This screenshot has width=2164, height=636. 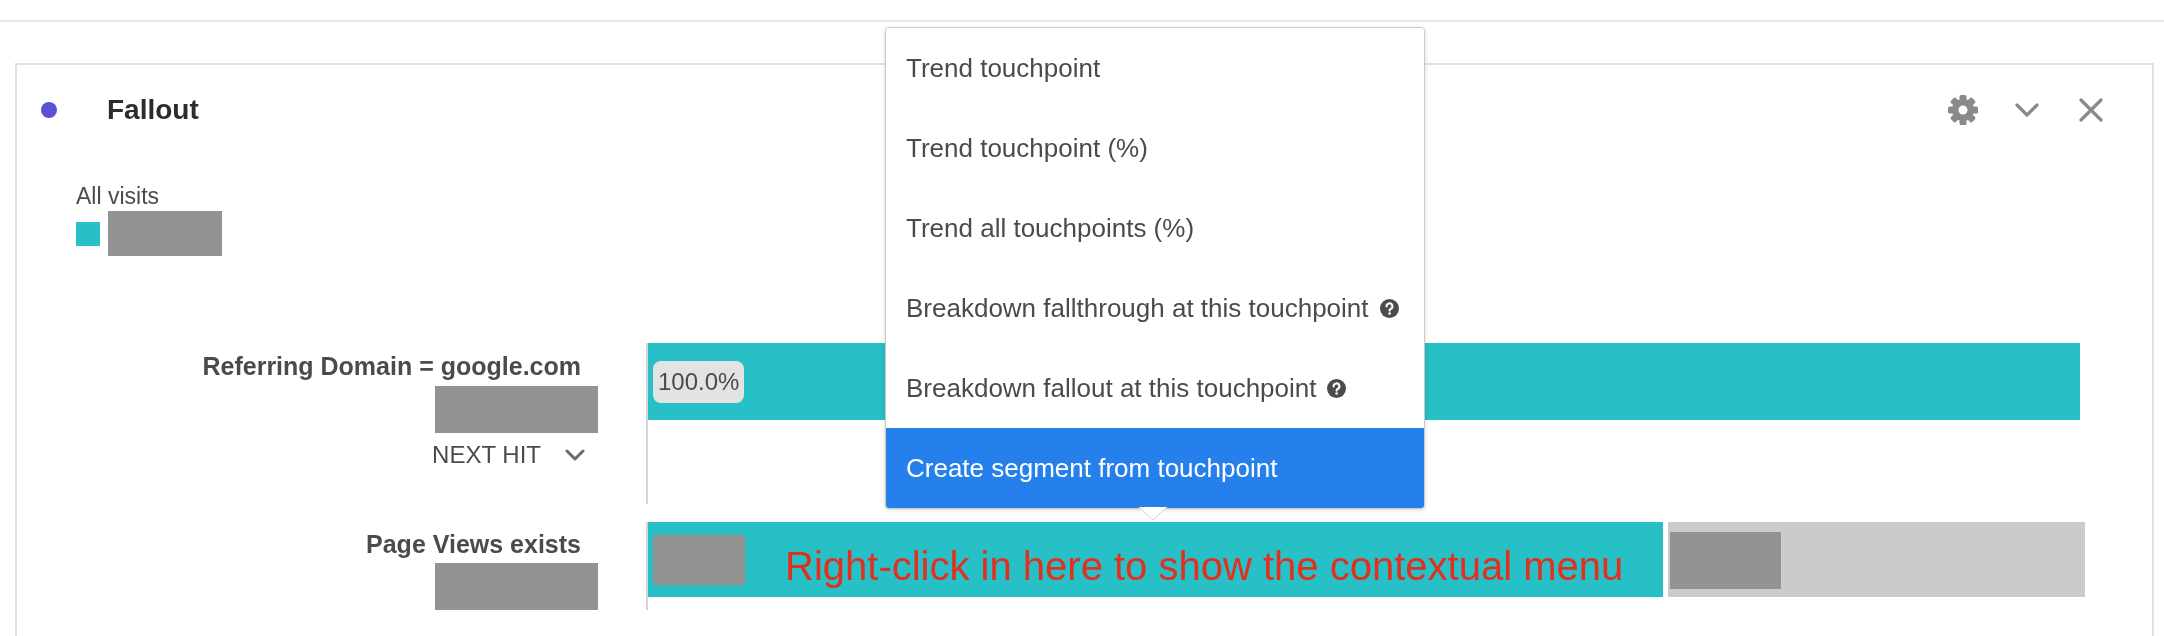 What do you see at coordinates (1155, 388) in the screenshot?
I see `menu-item: Breakdown fallout at this touchpoint` at bounding box center [1155, 388].